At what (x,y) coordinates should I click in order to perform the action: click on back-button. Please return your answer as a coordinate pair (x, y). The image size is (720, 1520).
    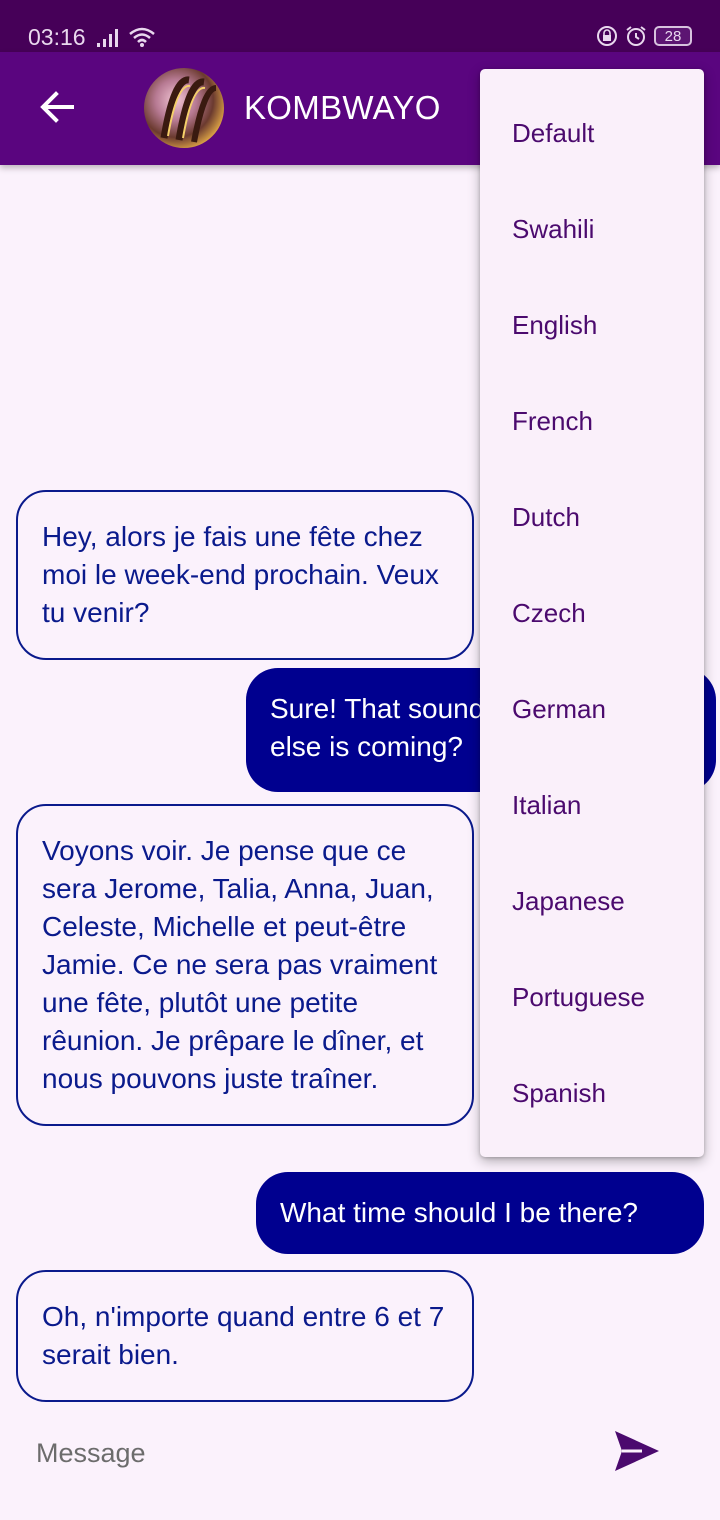
    Looking at the image, I should click on (57, 107).